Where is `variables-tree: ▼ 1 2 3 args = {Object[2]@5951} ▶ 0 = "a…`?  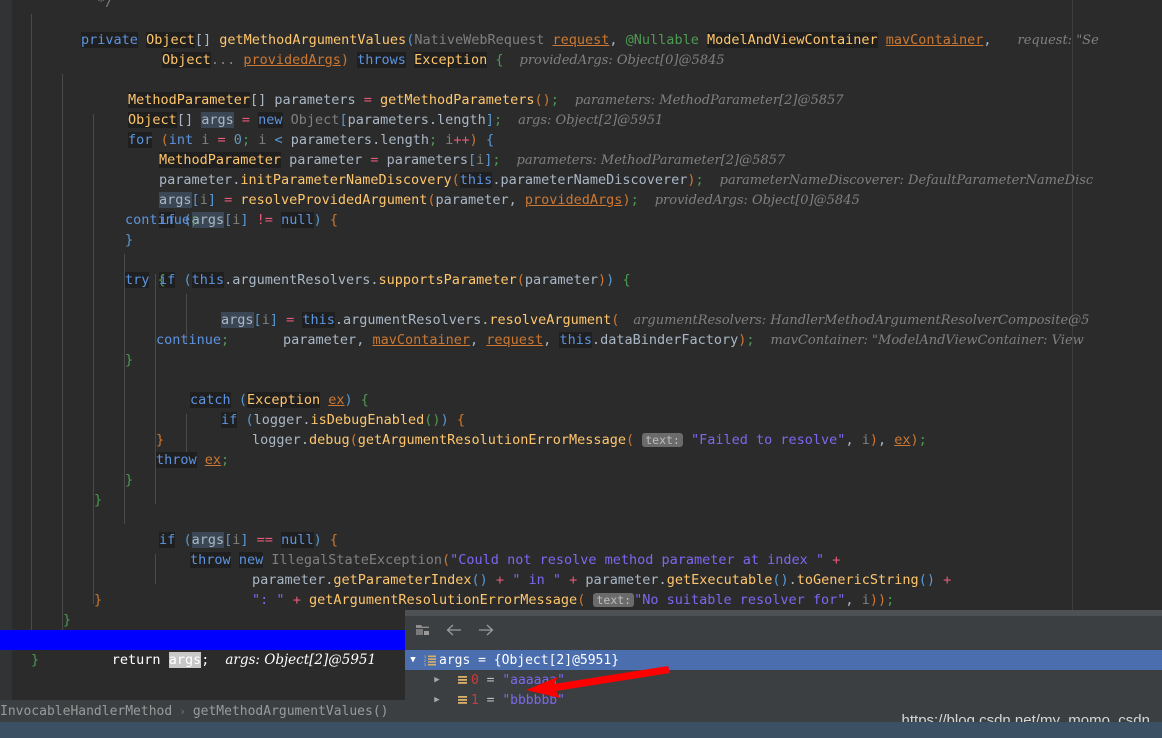
variables-tree: ▼ 1 2 3 args = {Object[2]@5951} ▶ 0 = "a… is located at coordinates (783, 680).